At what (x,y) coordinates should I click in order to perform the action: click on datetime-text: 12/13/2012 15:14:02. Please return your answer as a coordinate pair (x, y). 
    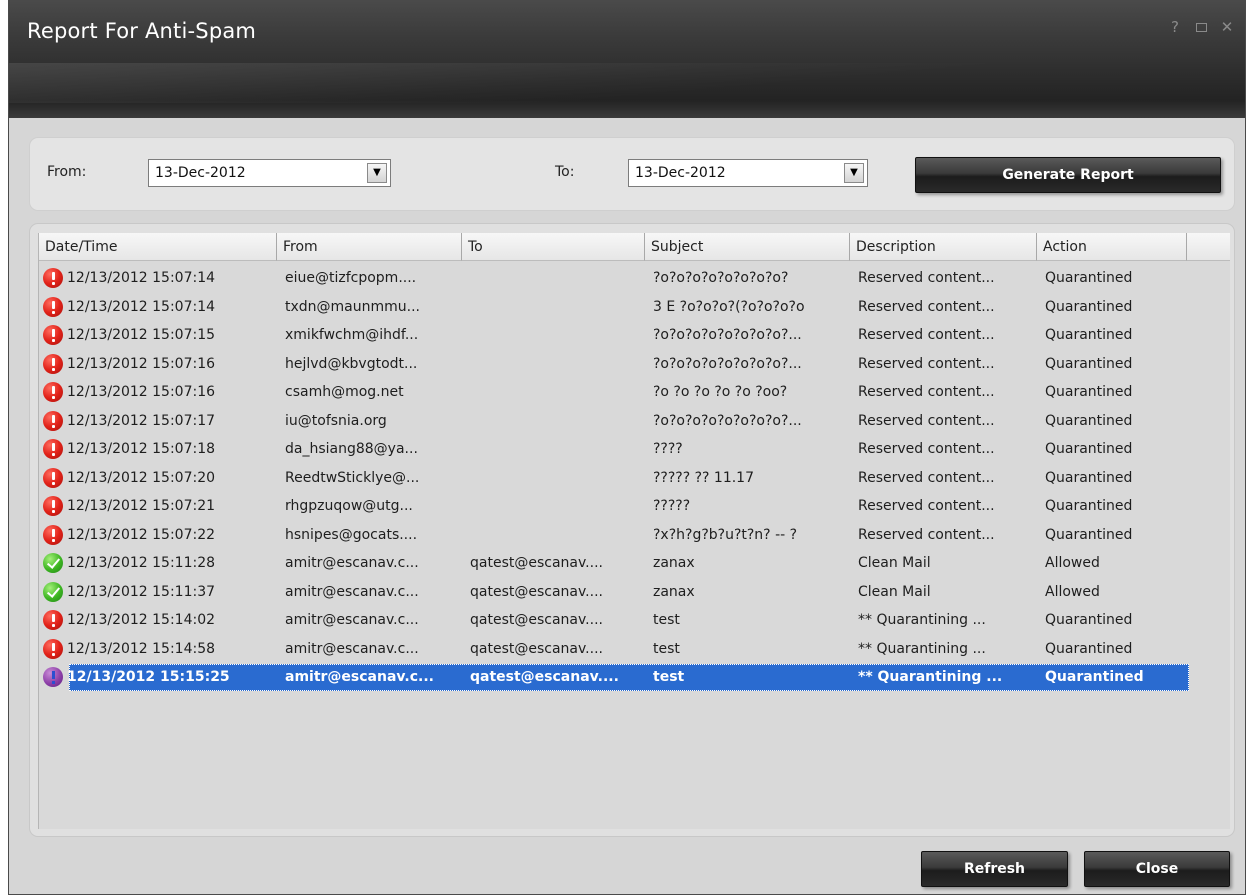
    Looking at the image, I should click on (141, 620).